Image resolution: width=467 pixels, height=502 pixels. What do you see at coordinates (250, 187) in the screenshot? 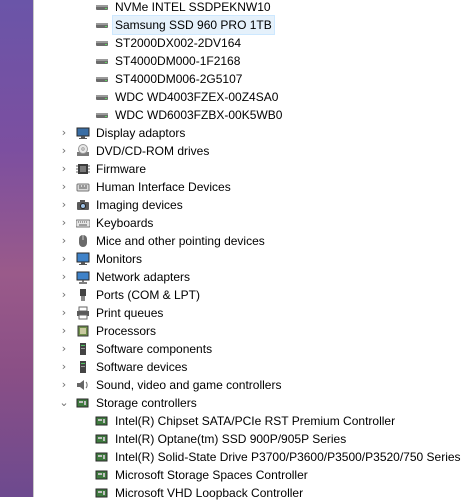
I see `tree-category-human-interface-devices: › Human Interface Devices` at bounding box center [250, 187].